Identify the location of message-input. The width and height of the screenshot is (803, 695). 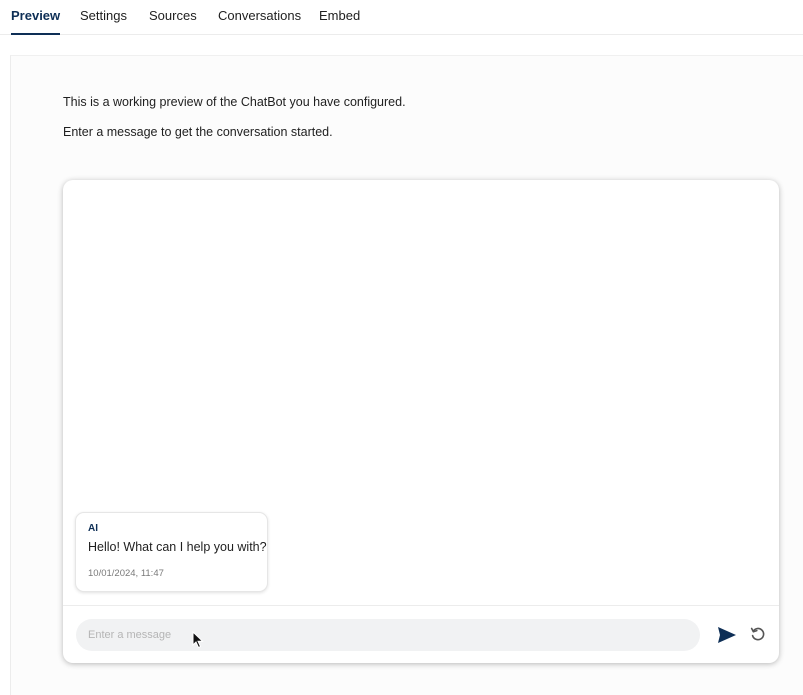
(388, 635).